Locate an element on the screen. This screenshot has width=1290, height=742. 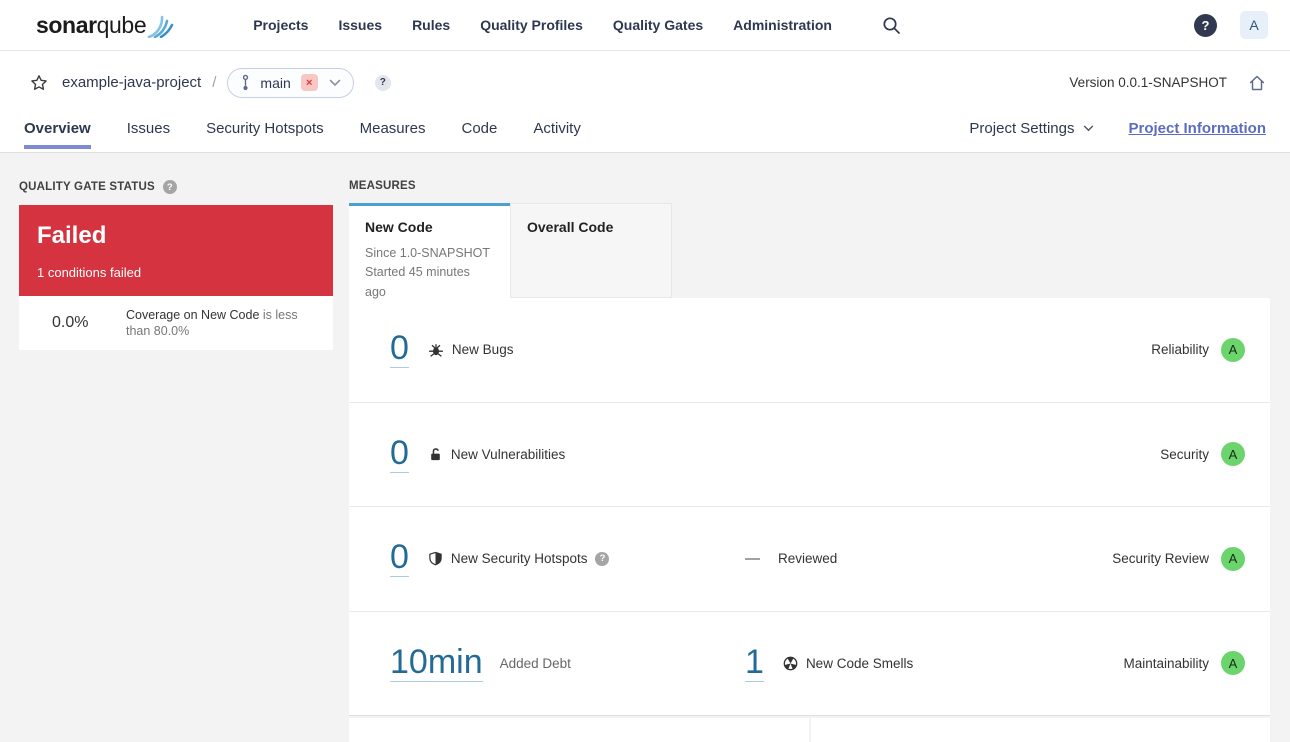
nav-item-projects: Projects is located at coordinates (280, 25).